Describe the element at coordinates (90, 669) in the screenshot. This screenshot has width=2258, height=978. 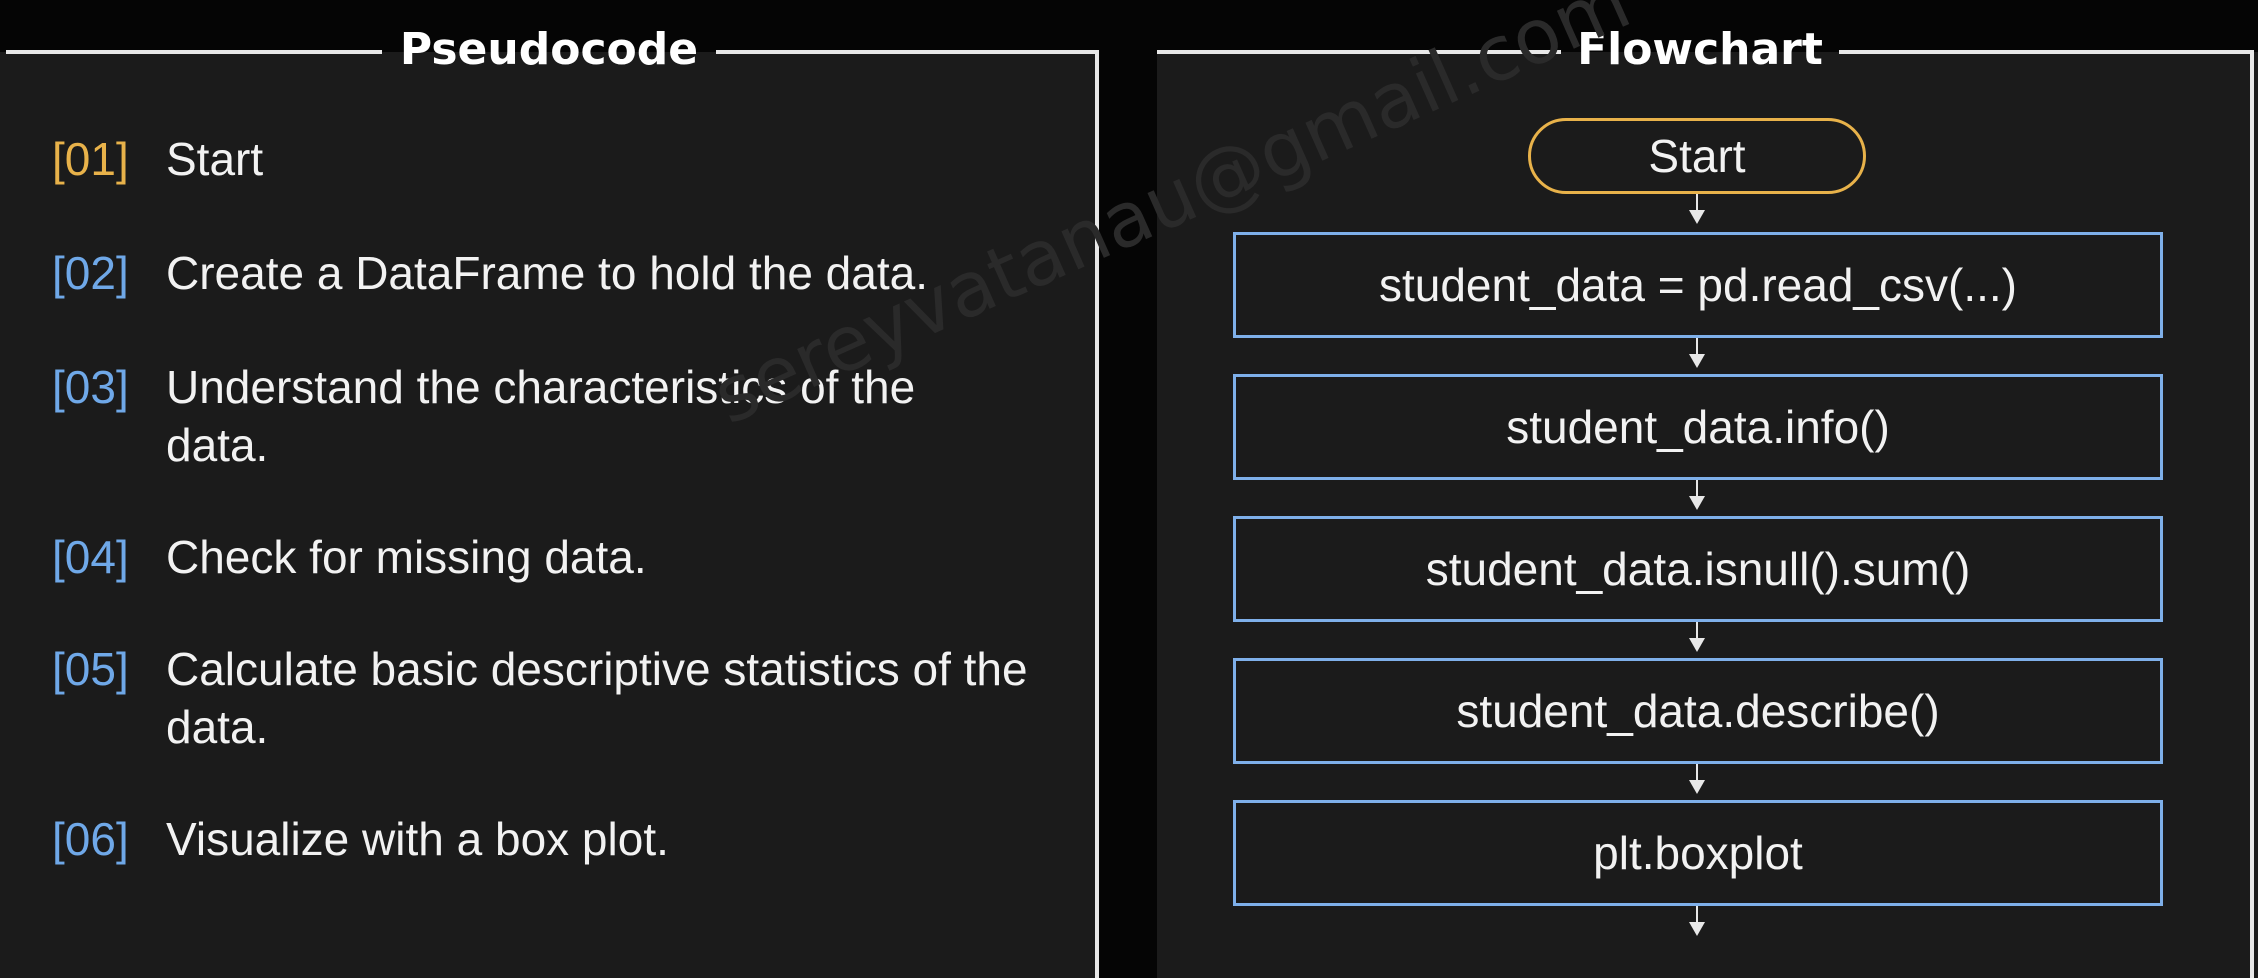
I see `step-number: [05]` at that location.